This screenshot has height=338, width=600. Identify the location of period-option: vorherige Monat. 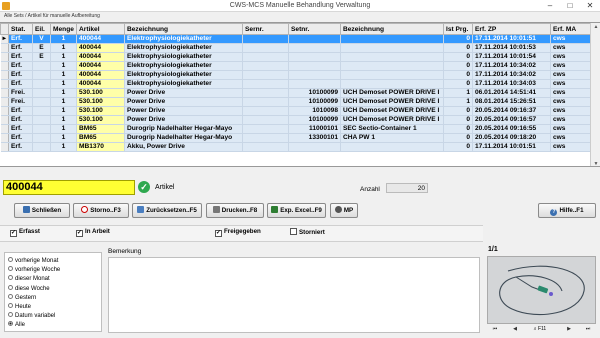
(54, 261).